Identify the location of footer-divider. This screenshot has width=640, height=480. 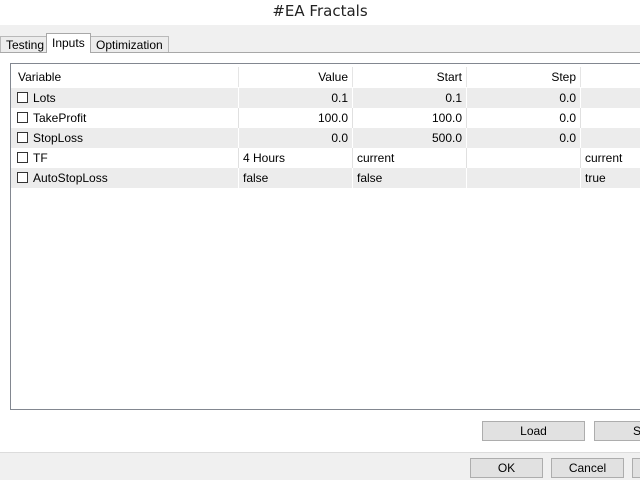
(320, 452).